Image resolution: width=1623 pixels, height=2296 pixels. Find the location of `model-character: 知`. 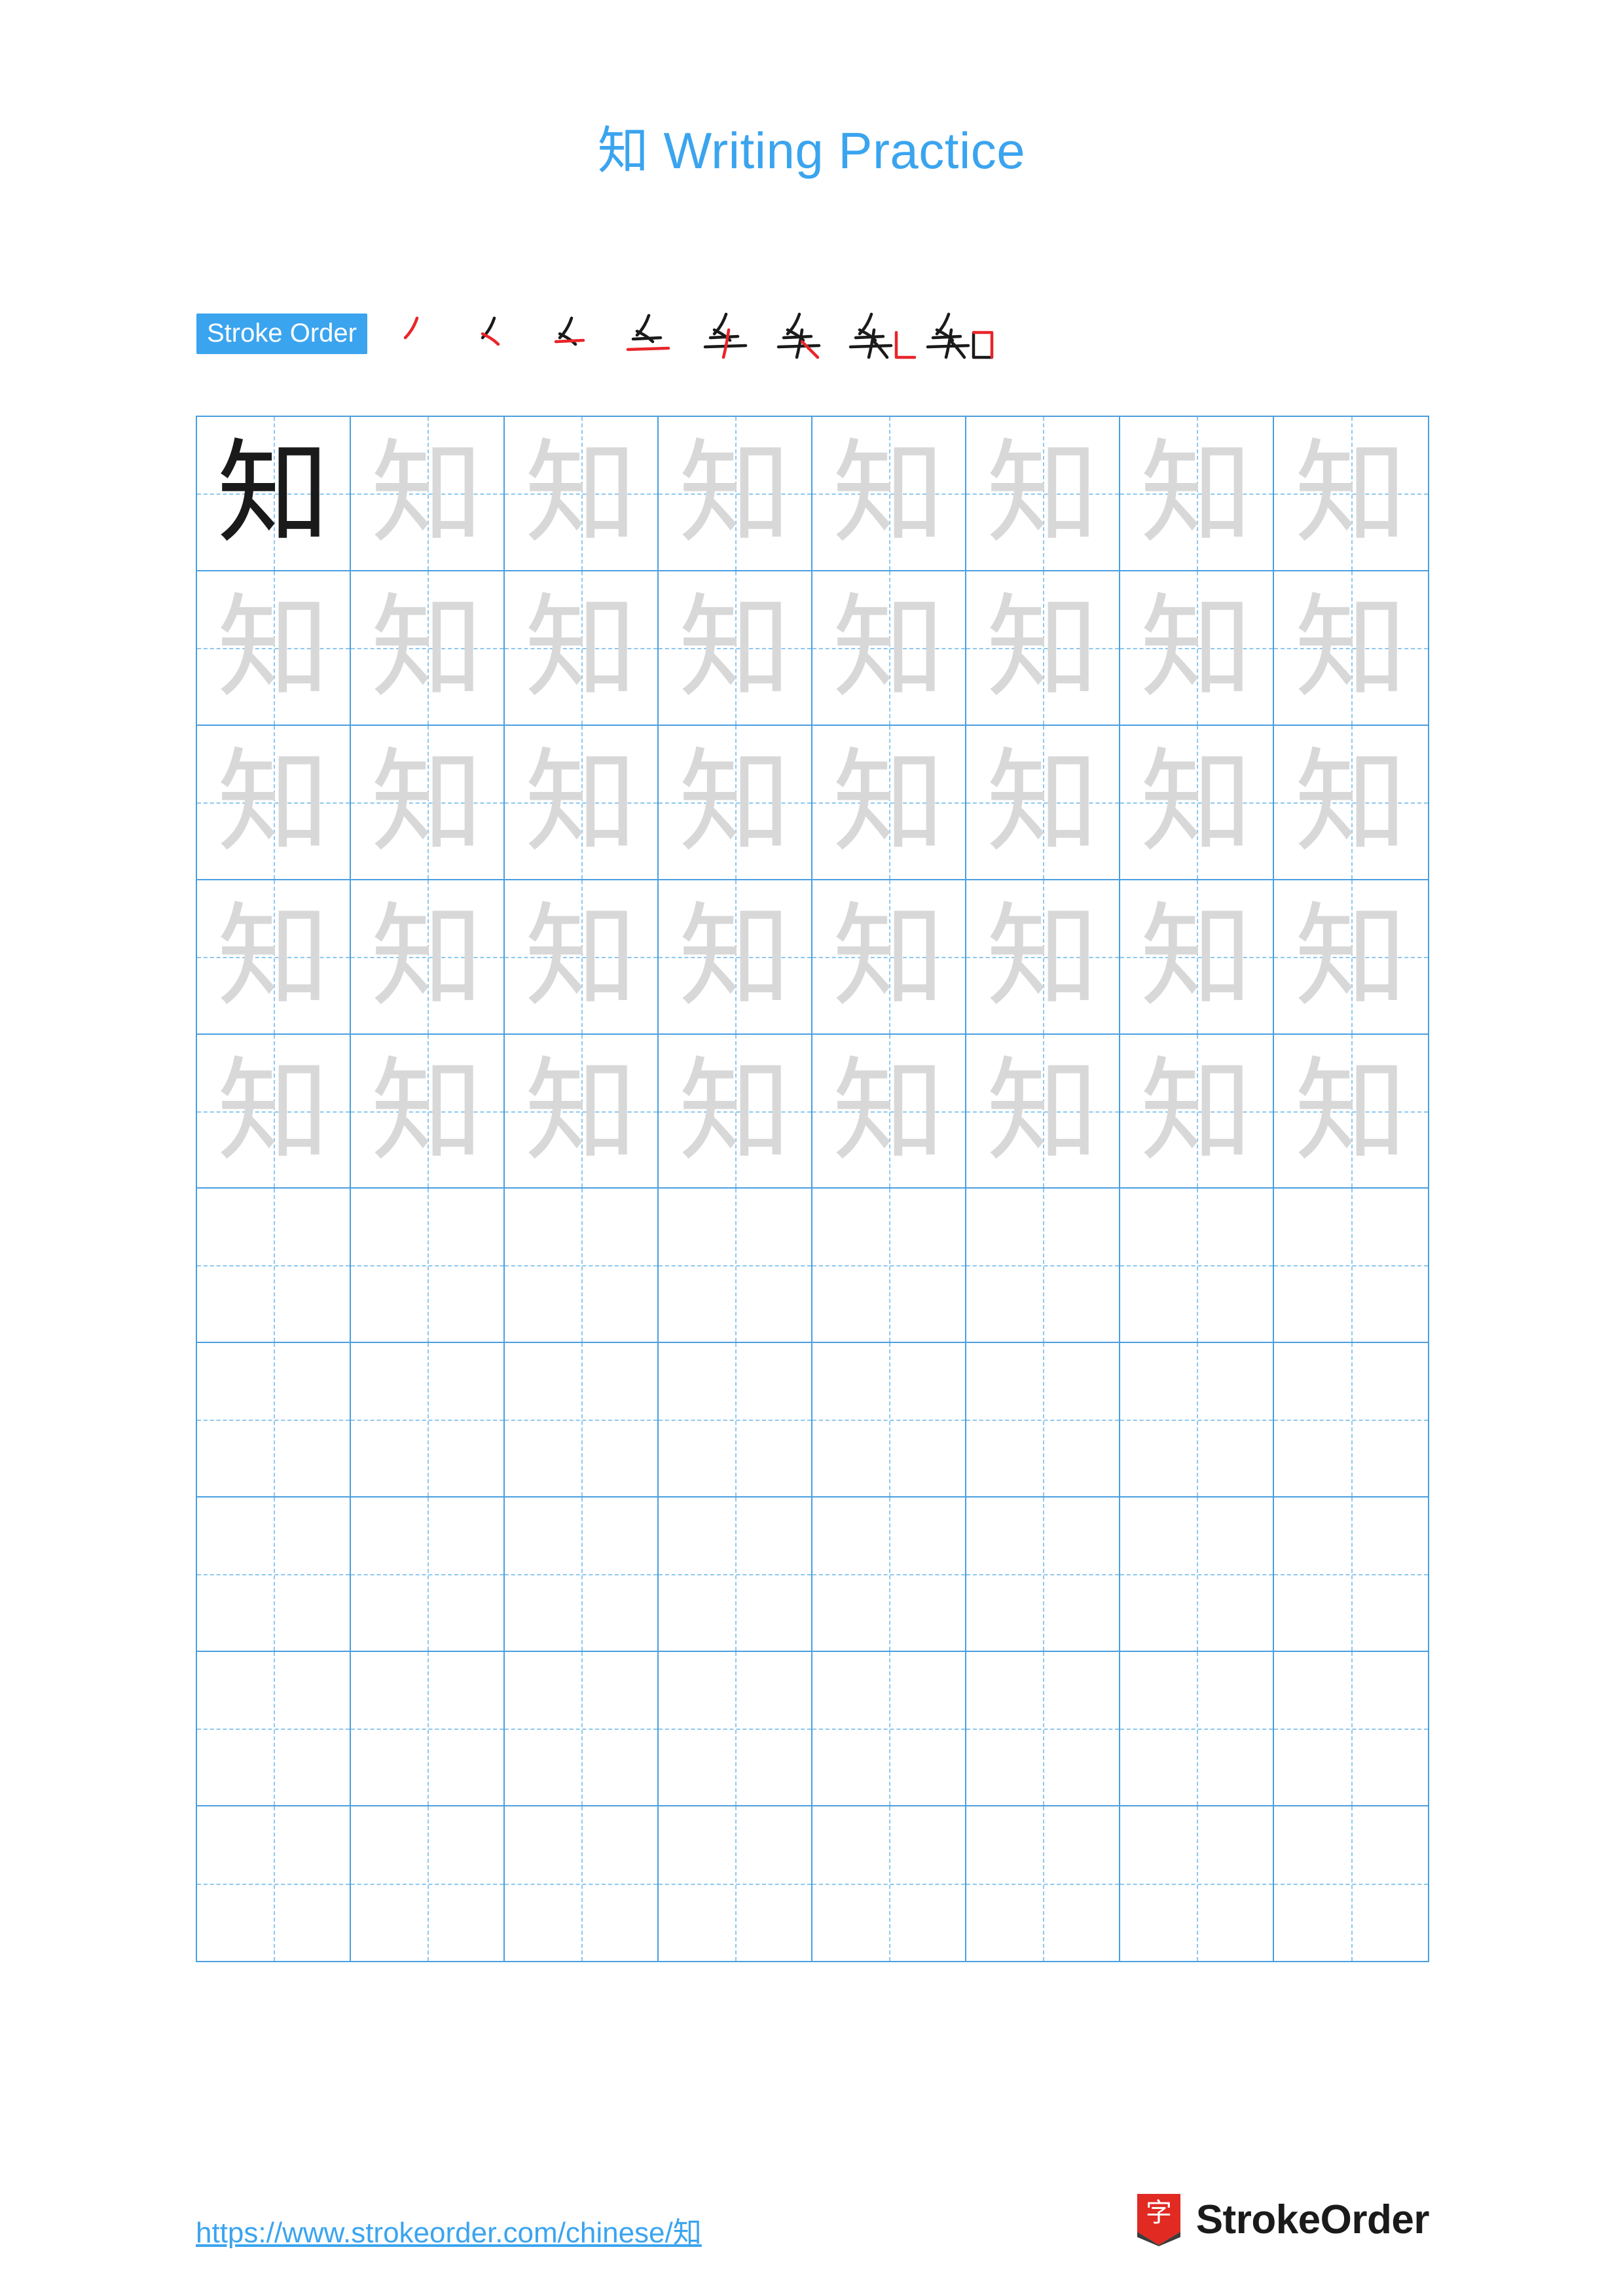

model-character: 知 is located at coordinates (273, 493).